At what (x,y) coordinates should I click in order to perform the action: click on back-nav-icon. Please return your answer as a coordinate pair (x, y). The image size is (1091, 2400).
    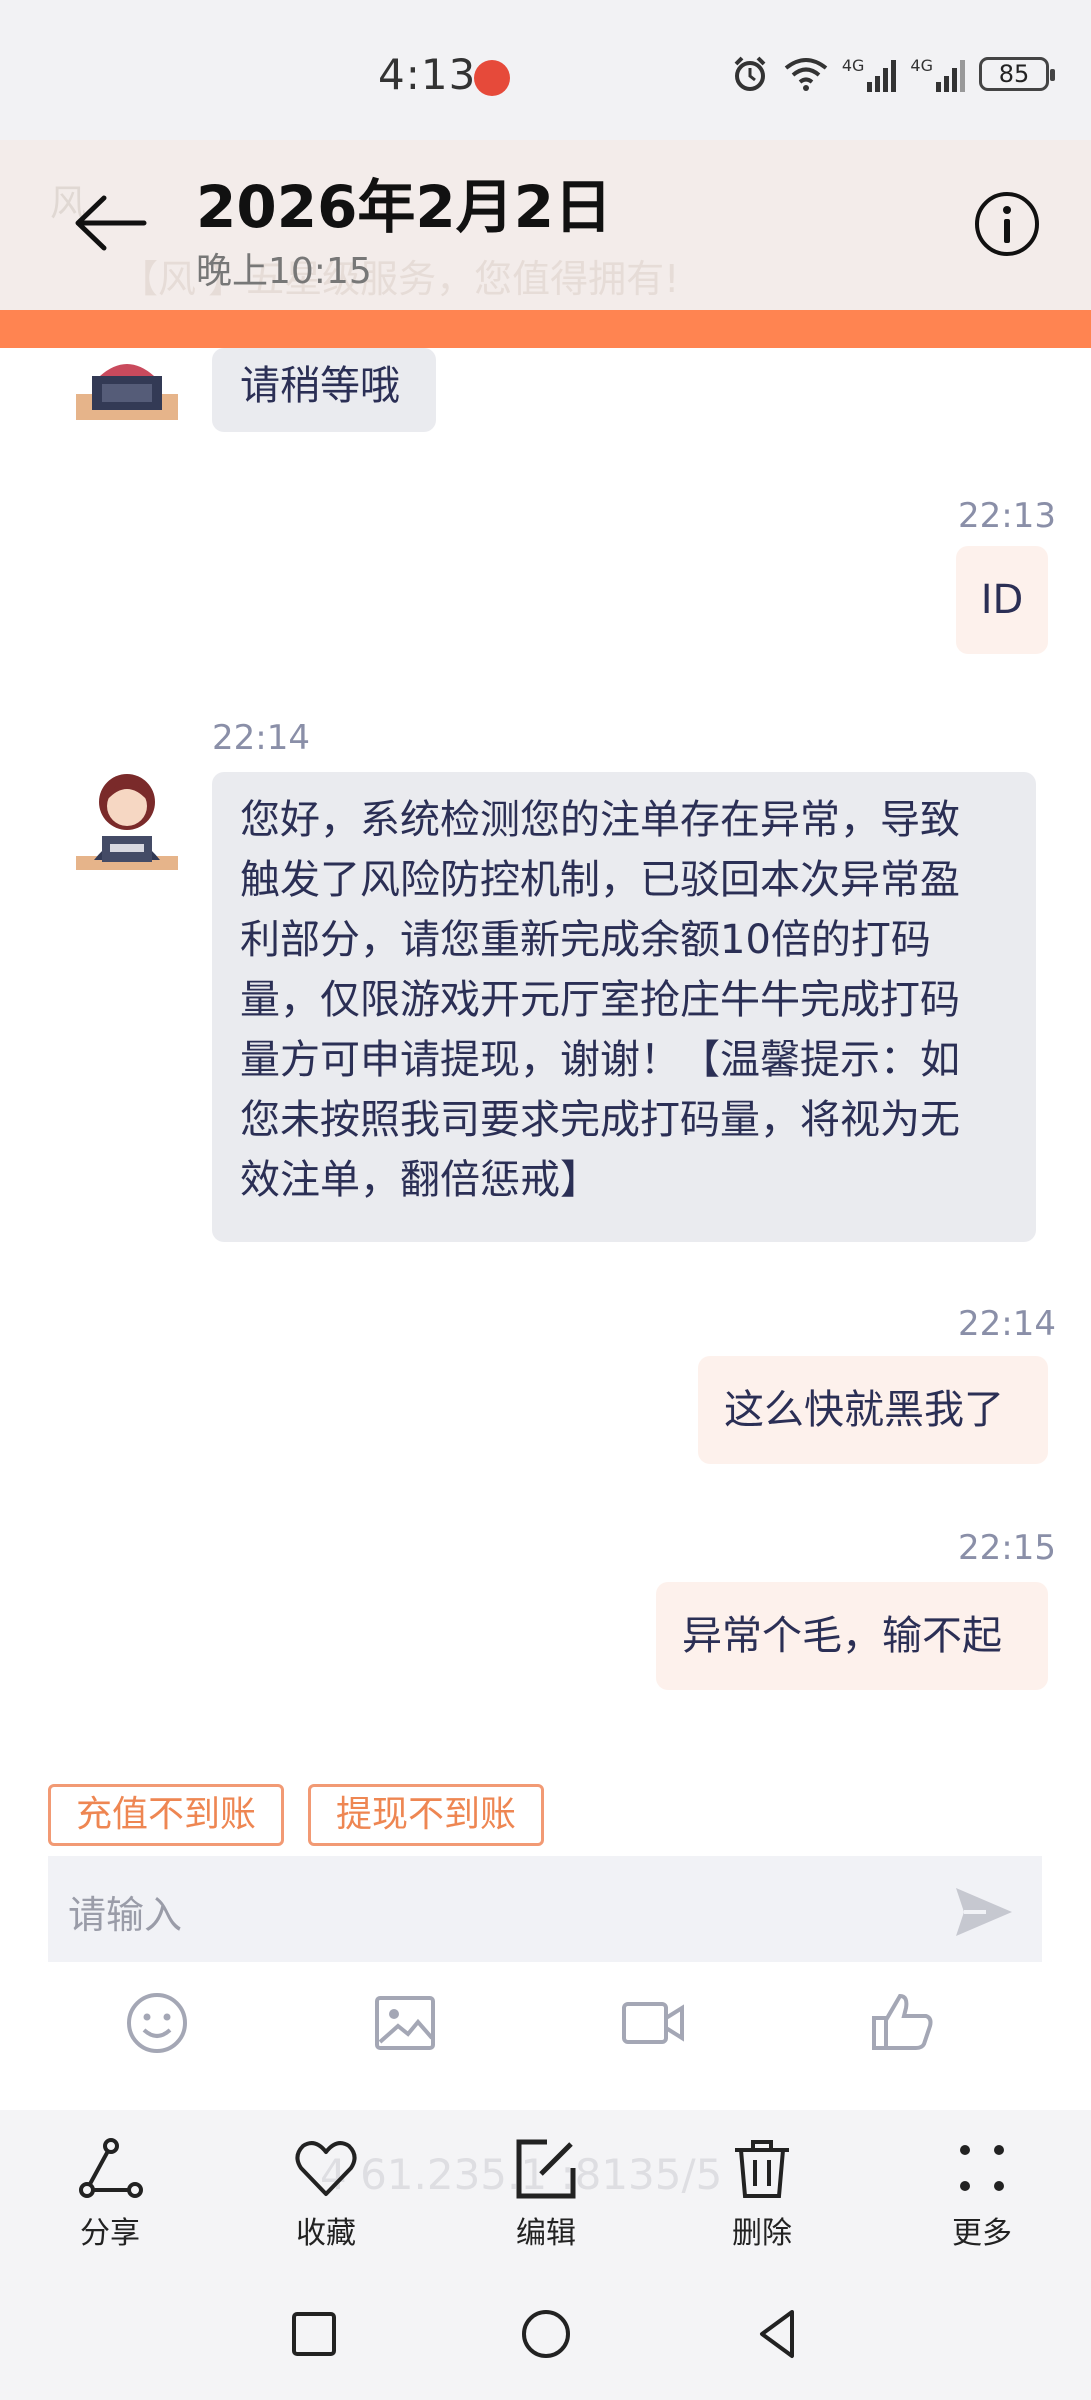
    Looking at the image, I should click on (778, 2334).